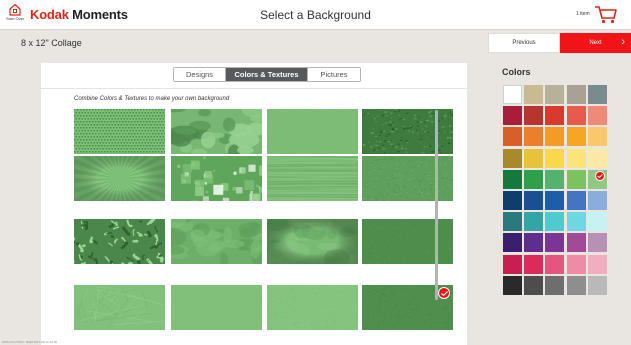 This screenshot has width=631, height=345. I want to click on tab-designs: Designs, so click(200, 74).